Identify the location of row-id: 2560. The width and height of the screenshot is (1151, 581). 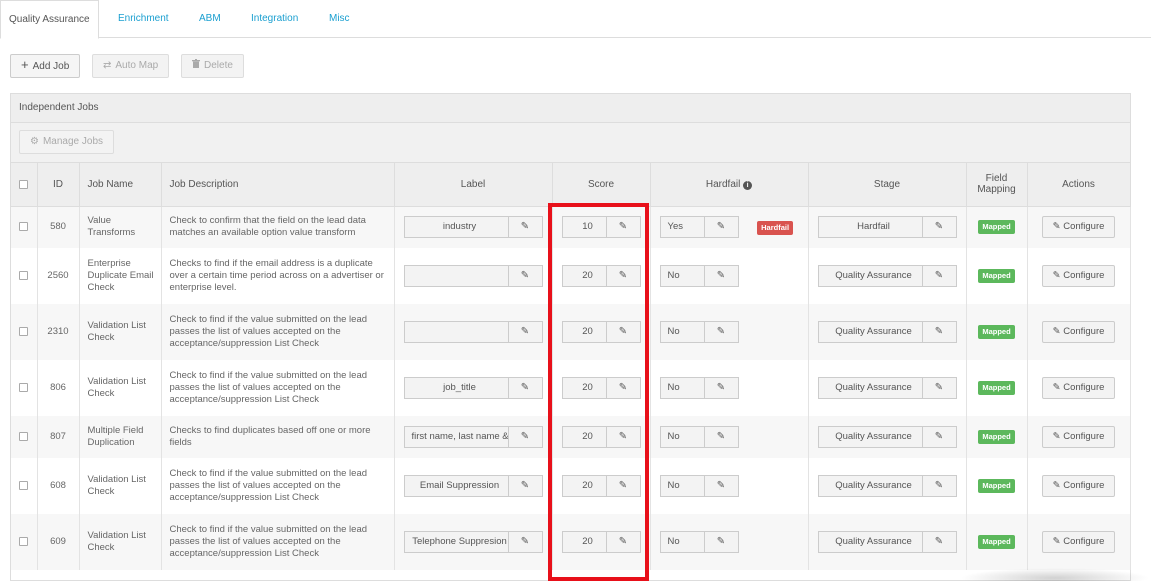
(58, 276).